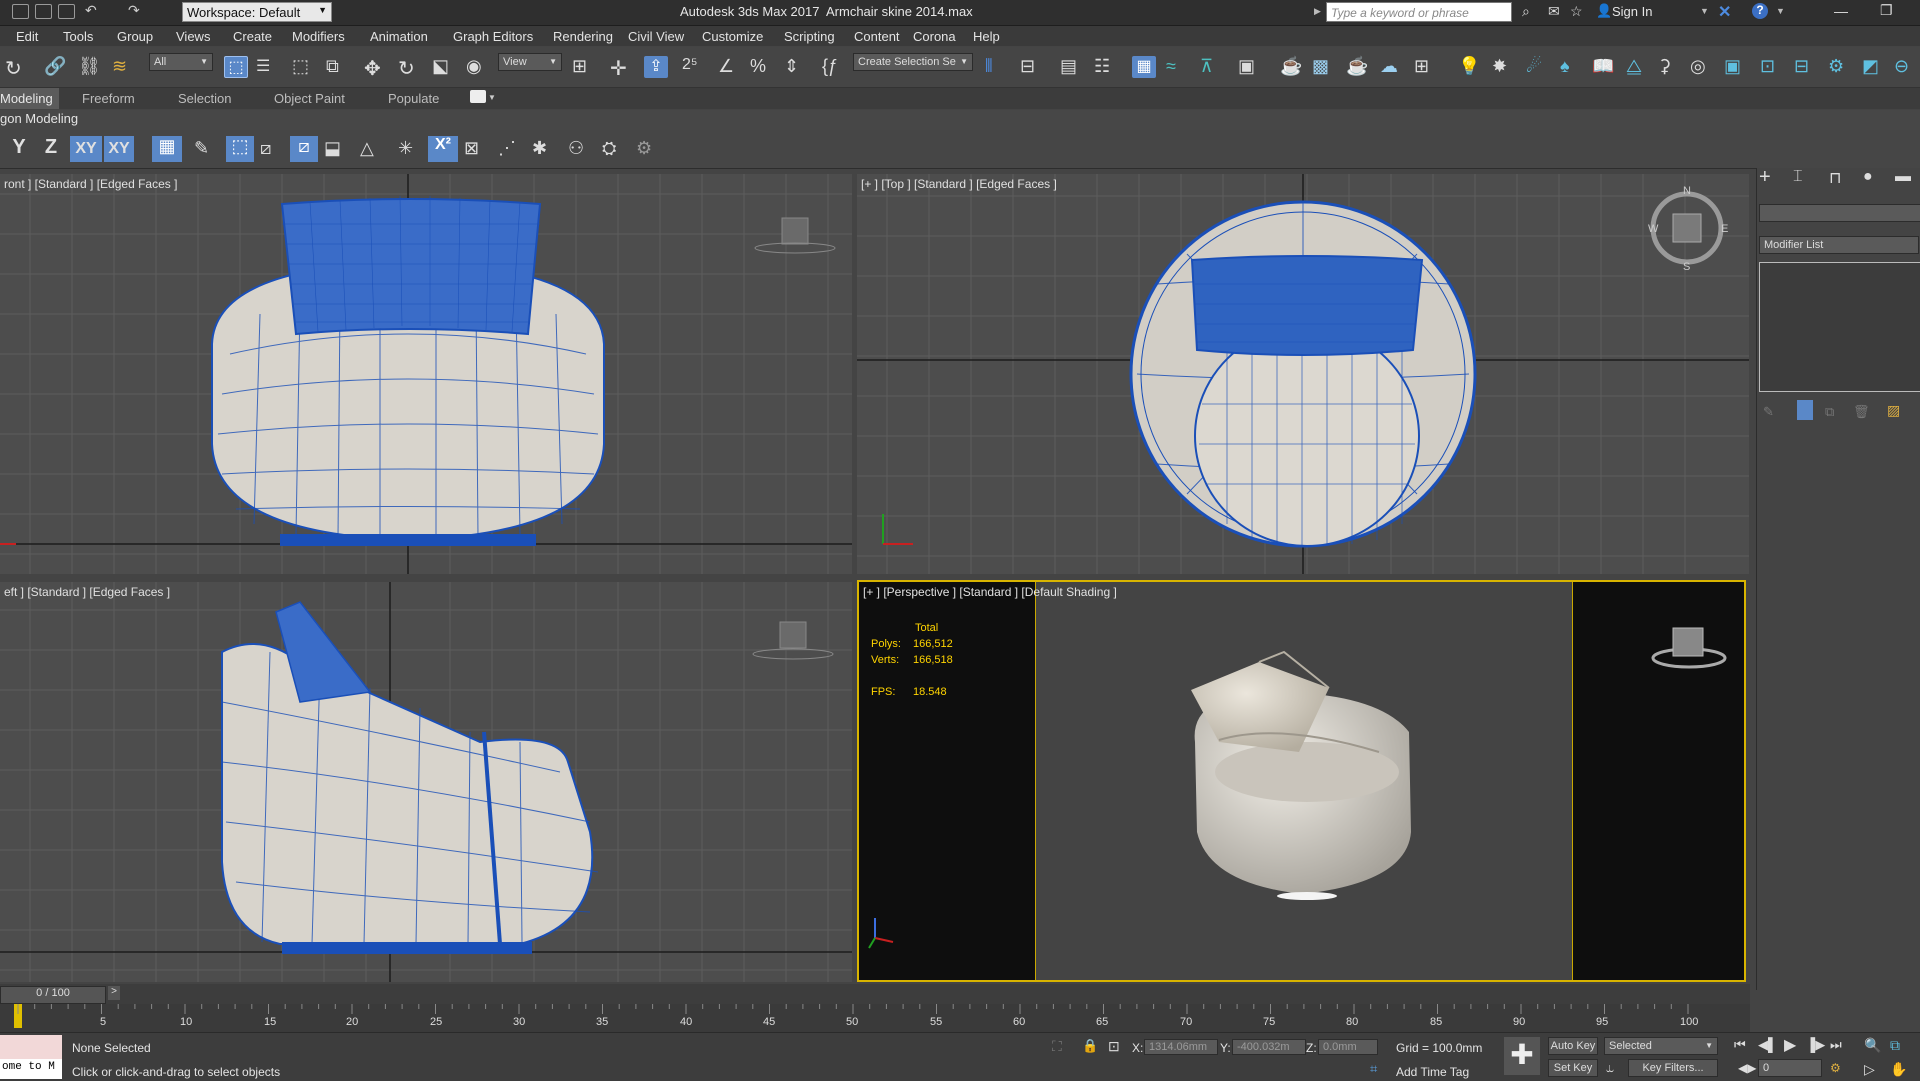 Image resolution: width=1920 pixels, height=1081 pixels. What do you see at coordinates (1144, 67) in the screenshot?
I see `toggle-ribbon-icon: ▦` at bounding box center [1144, 67].